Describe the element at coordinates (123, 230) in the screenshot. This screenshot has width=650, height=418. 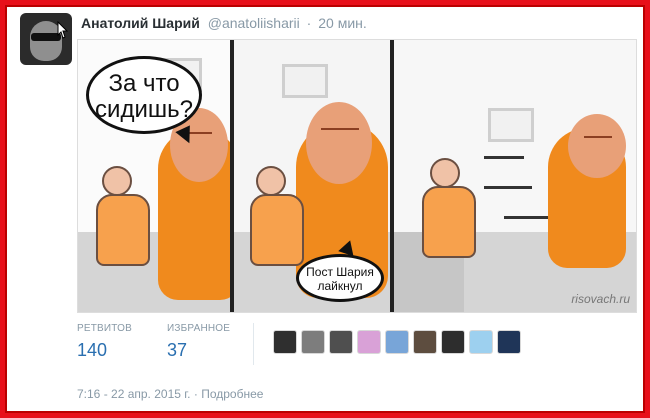
I see `small-prisoner-body` at that location.